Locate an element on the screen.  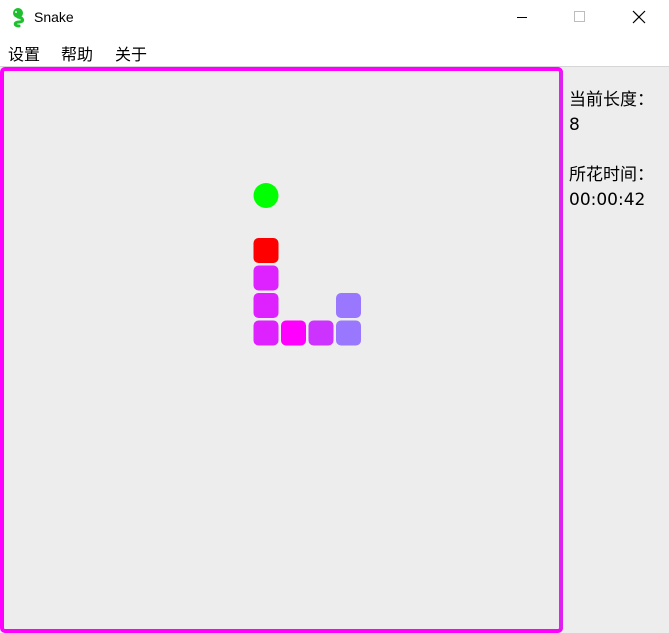
minimize-button is located at coordinates (524, 18).